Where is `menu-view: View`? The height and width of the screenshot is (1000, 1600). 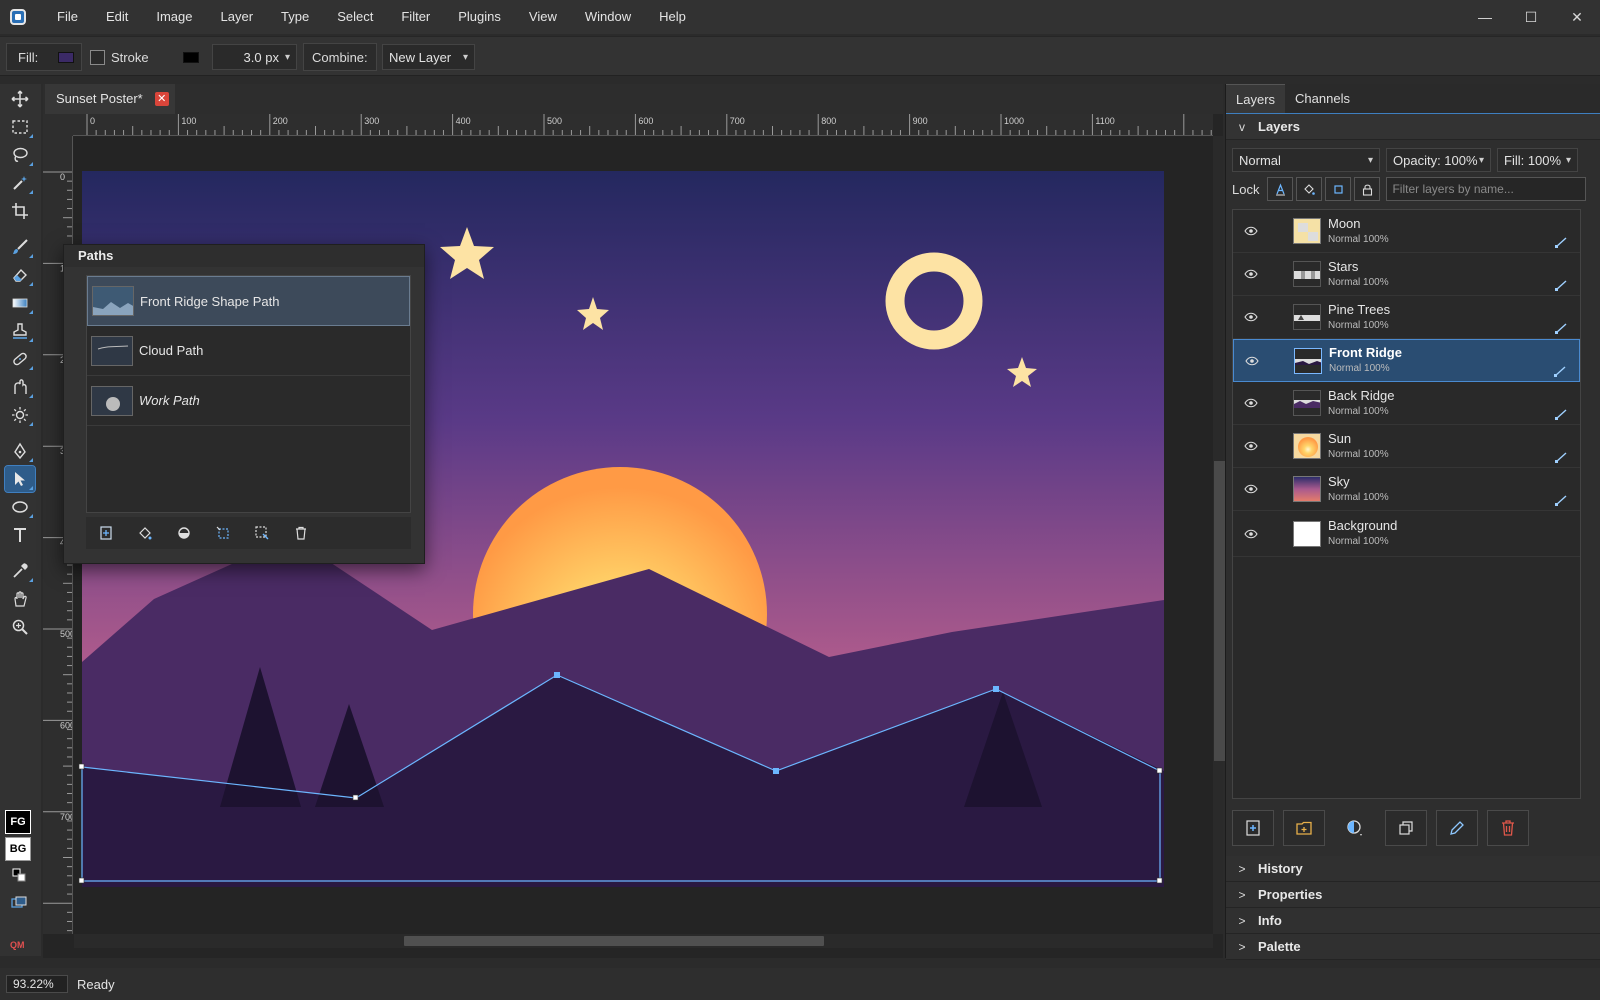 menu-view: View is located at coordinates (543, 17).